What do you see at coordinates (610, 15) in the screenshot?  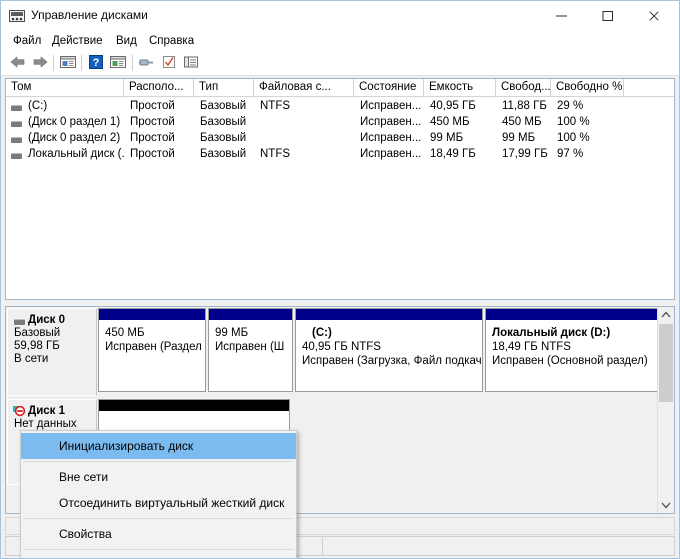 I see `maximize-button` at bounding box center [610, 15].